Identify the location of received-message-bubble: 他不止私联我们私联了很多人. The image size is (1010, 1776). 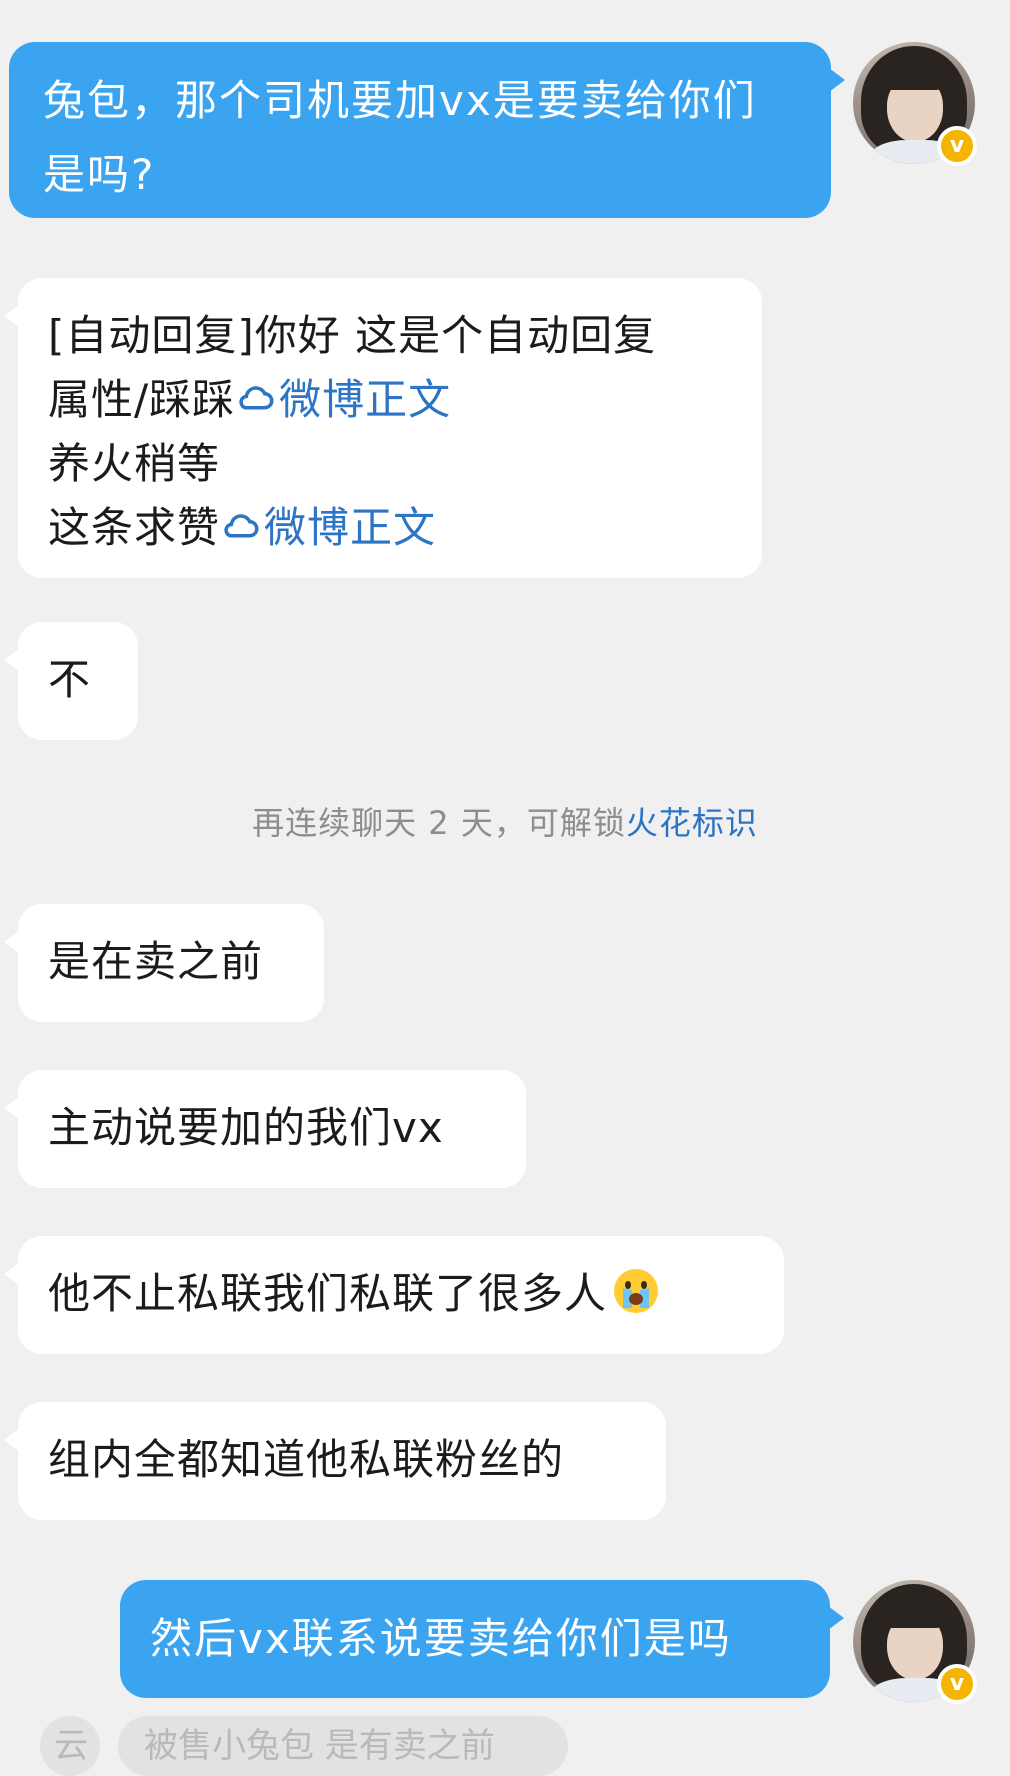
(394, 1295).